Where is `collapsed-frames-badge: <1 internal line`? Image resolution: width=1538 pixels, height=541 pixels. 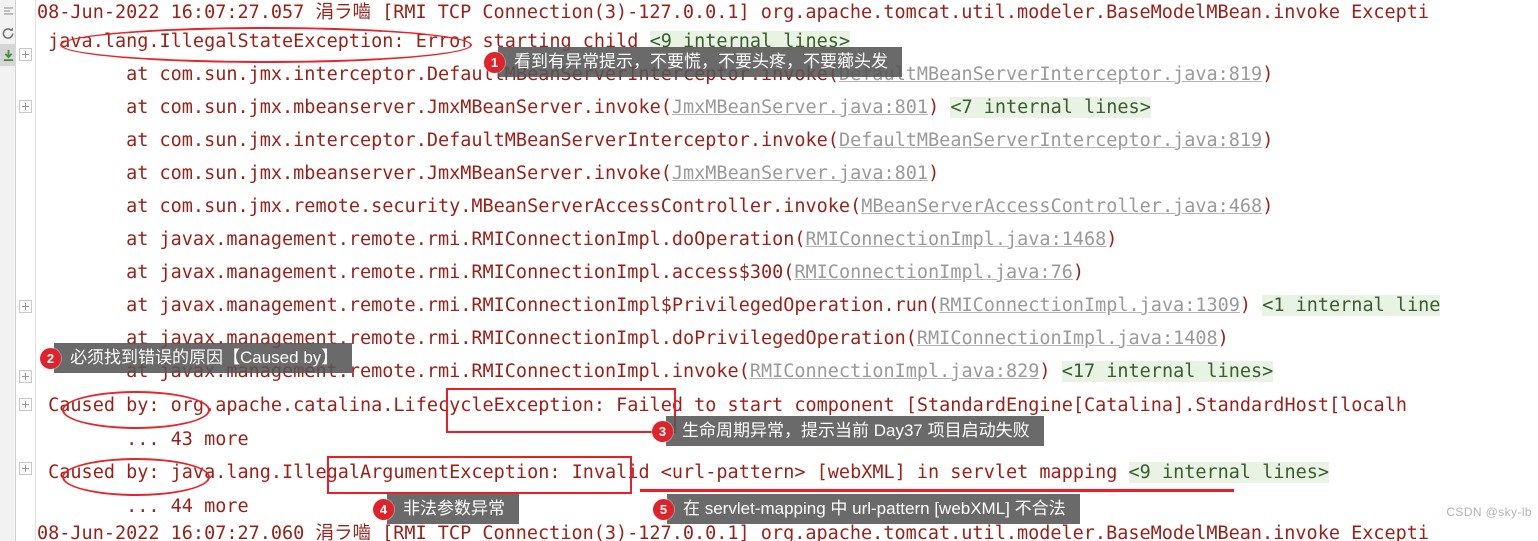
collapsed-frames-badge: <1 internal line is located at coordinates (1351, 305).